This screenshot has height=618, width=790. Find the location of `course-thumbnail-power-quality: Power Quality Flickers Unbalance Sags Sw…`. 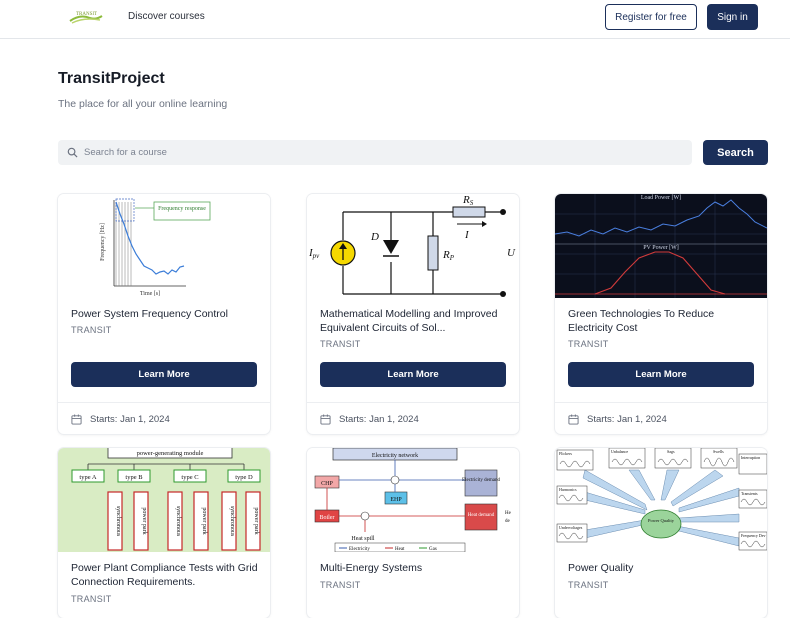

course-thumbnail-power-quality: Power Quality Flickers Unbalance Sags Sw… is located at coordinates (661, 500).